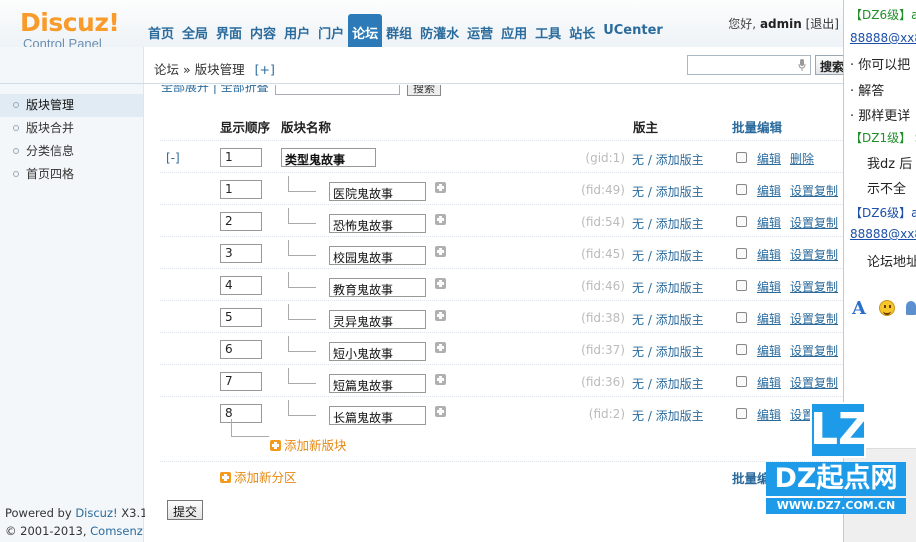 The image size is (916, 542). I want to click on discuz-logo: Discuz! Control Panel, so click(82, 31).